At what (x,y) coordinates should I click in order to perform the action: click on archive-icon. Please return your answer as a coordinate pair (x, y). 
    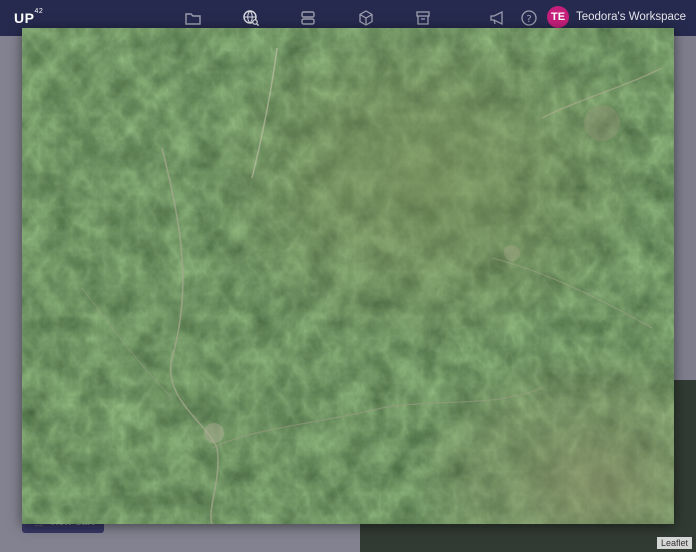
    Looking at the image, I should click on (423, 18).